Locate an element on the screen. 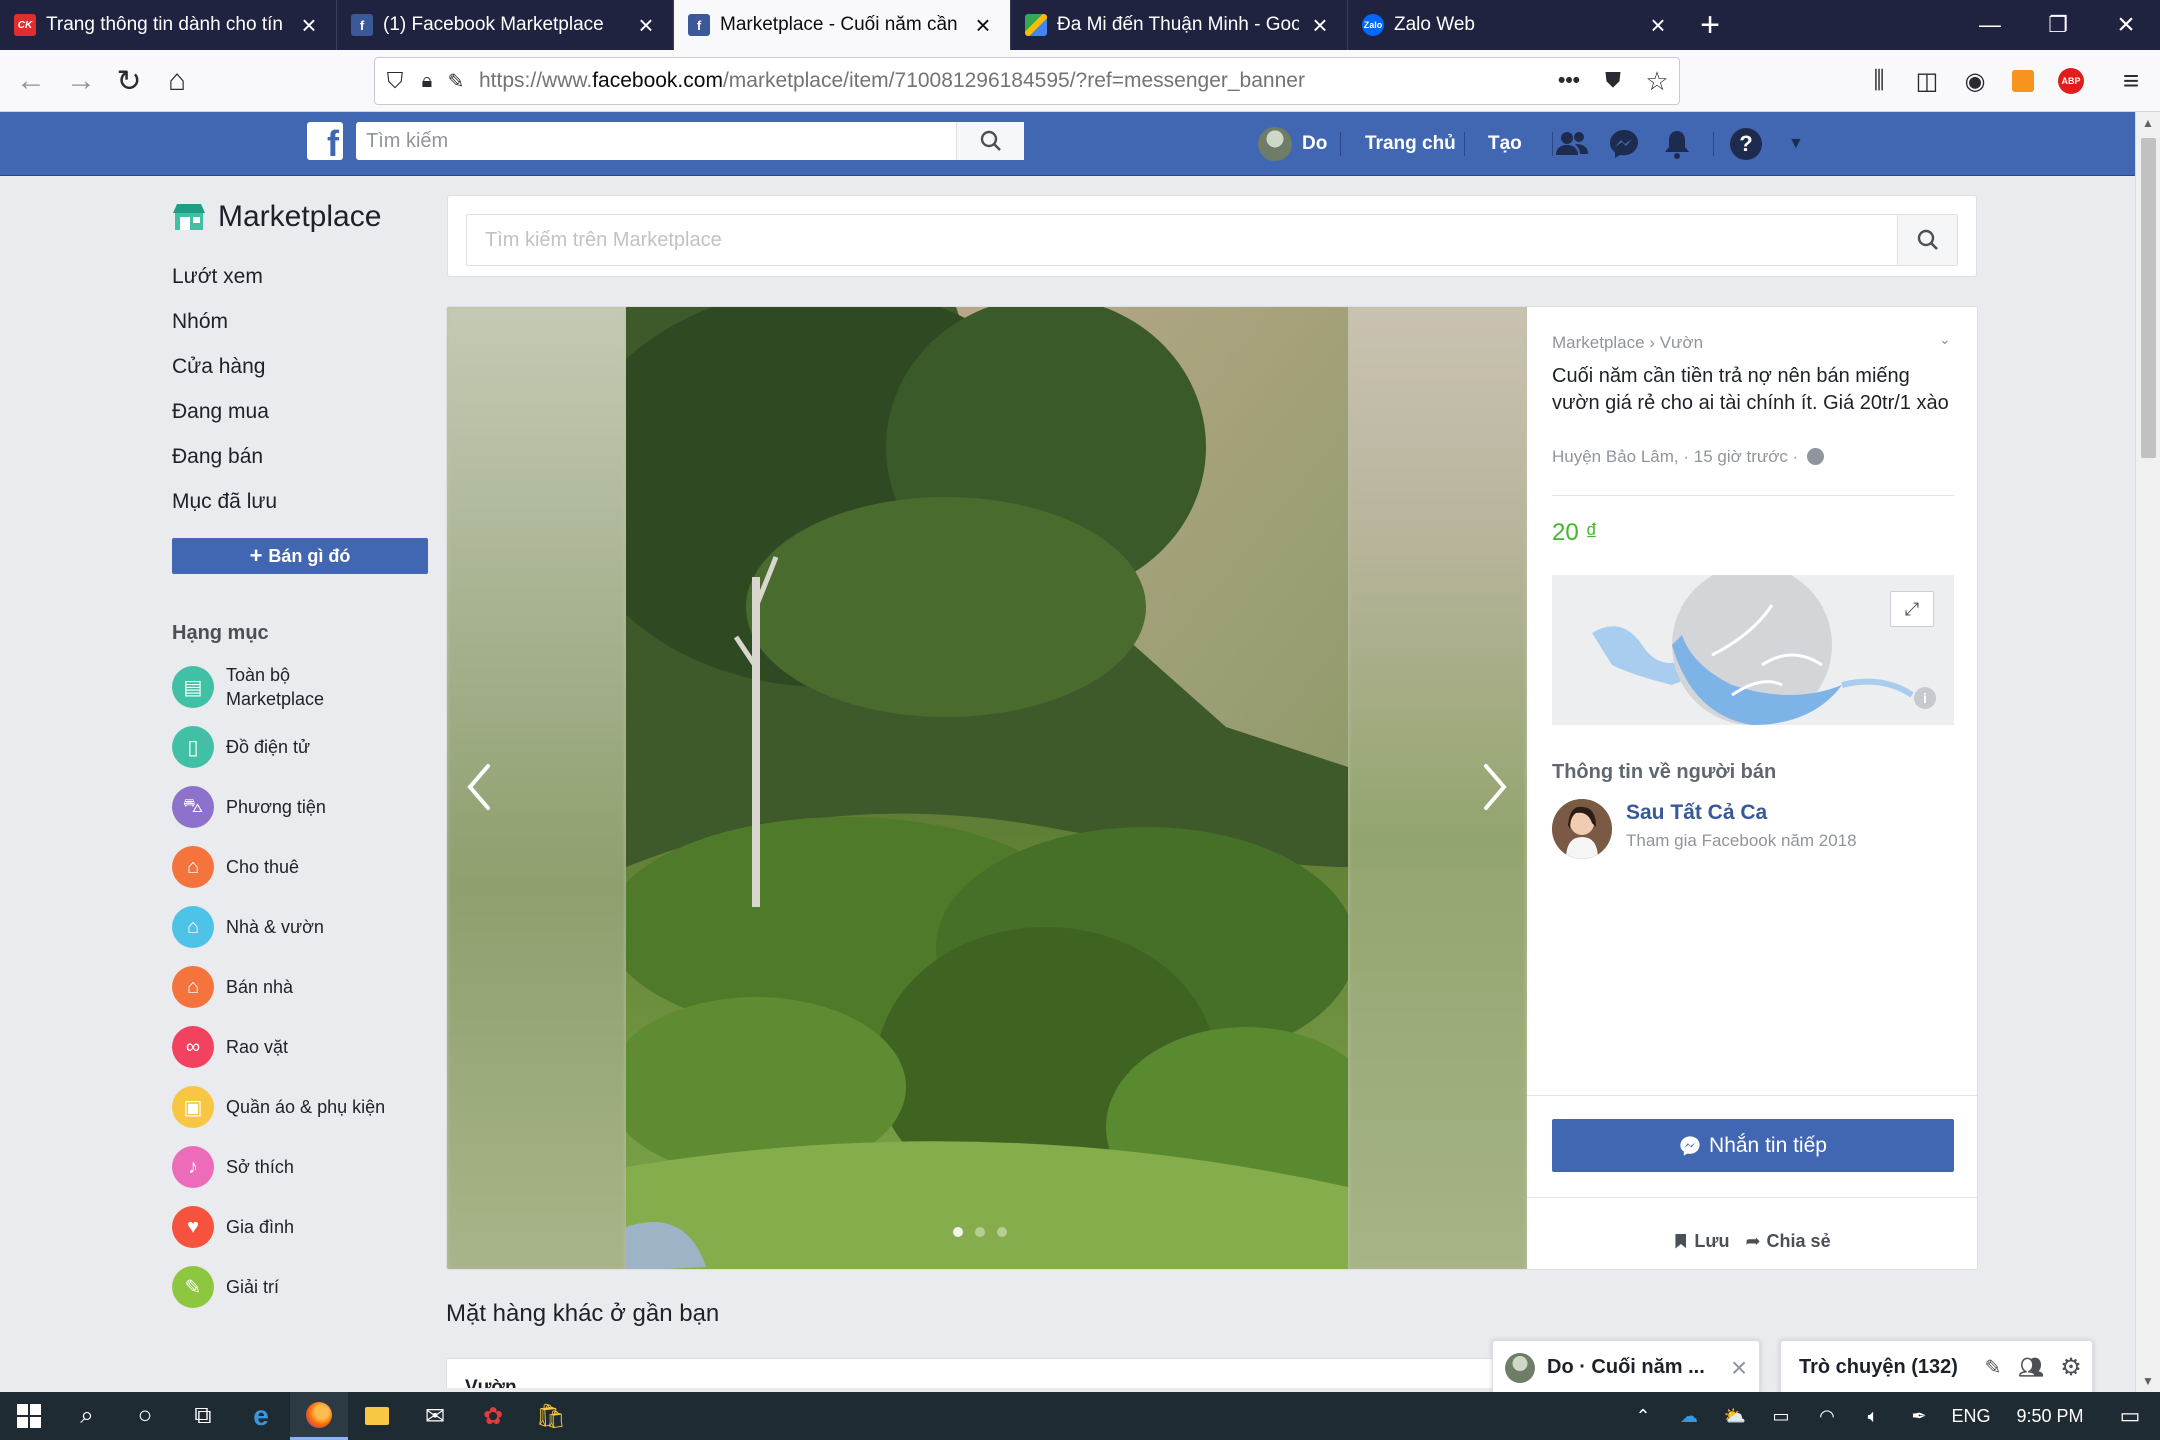 The image size is (2160, 1440). facebook-search-input is located at coordinates (656, 141).